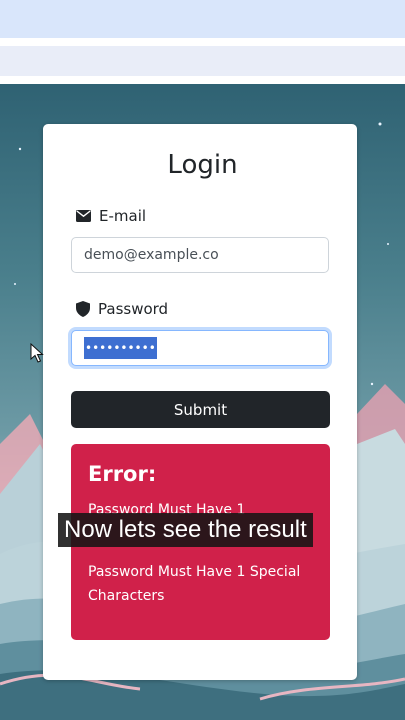 The width and height of the screenshot is (405, 720). Describe the element at coordinates (120, 348) in the screenshot. I see `password-value-selected: ••••••••••` at that location.